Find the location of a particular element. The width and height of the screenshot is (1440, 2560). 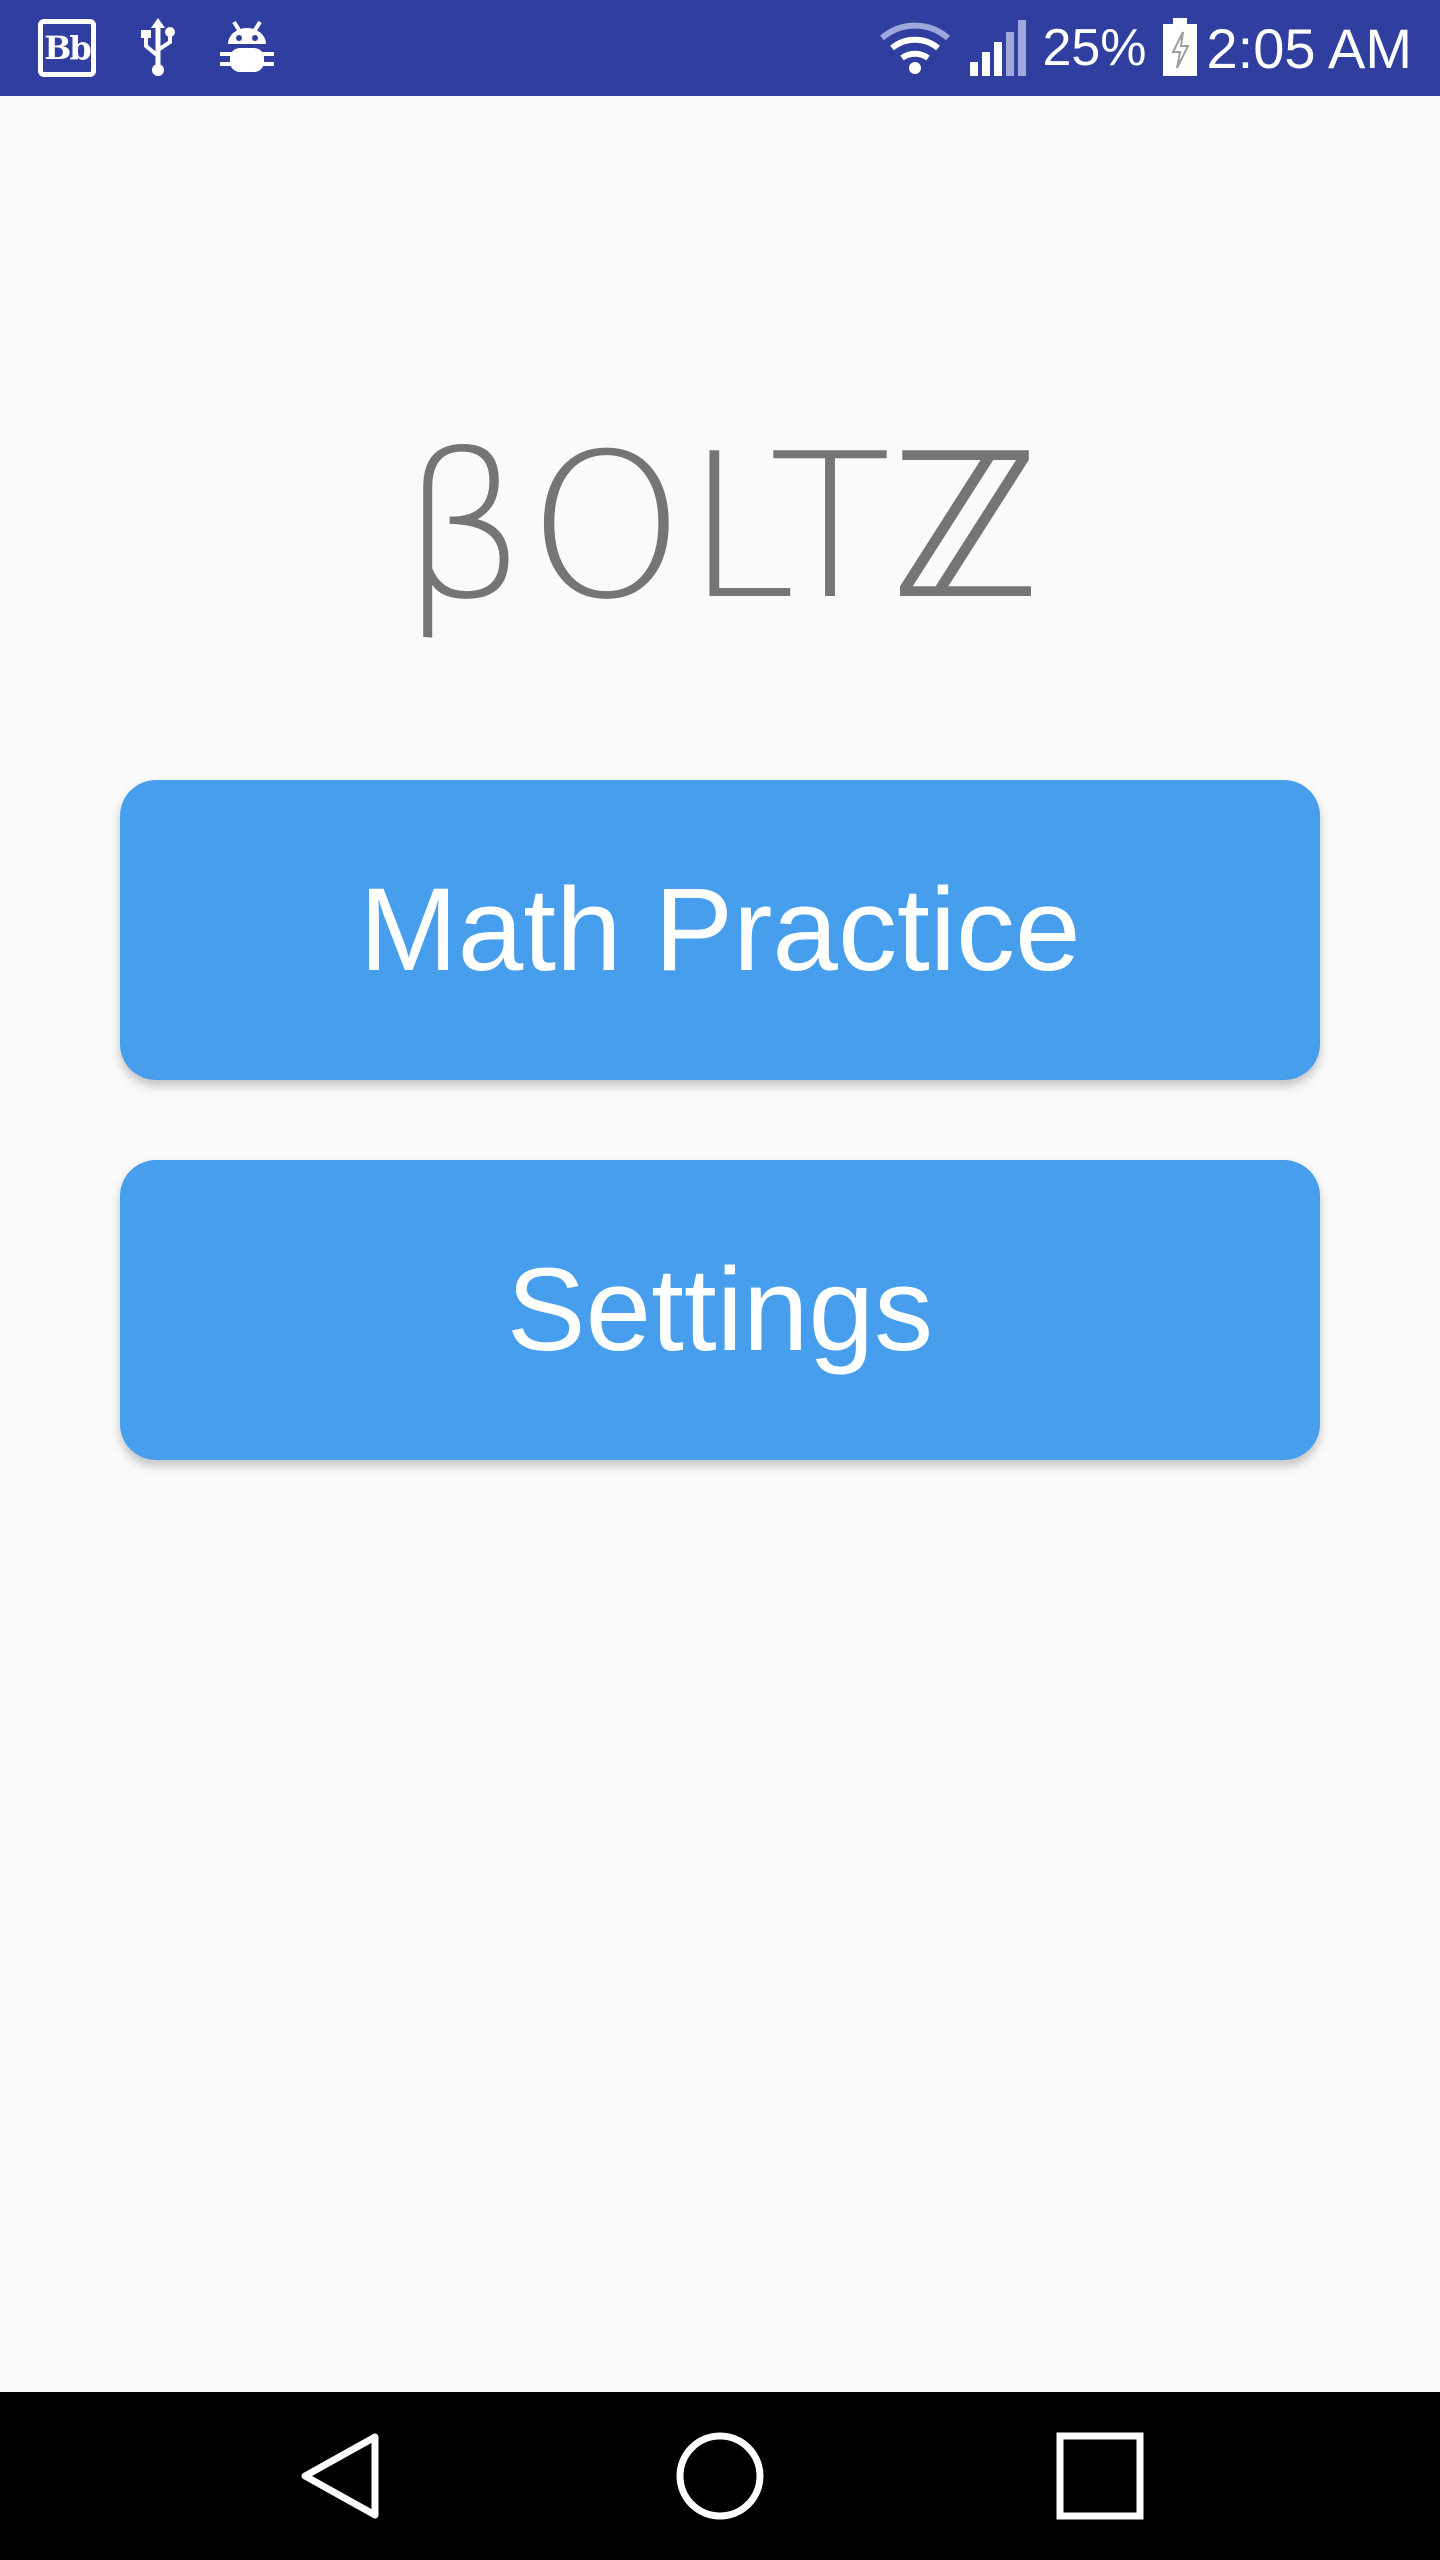

back-button is located at coordinates (340, 2476).